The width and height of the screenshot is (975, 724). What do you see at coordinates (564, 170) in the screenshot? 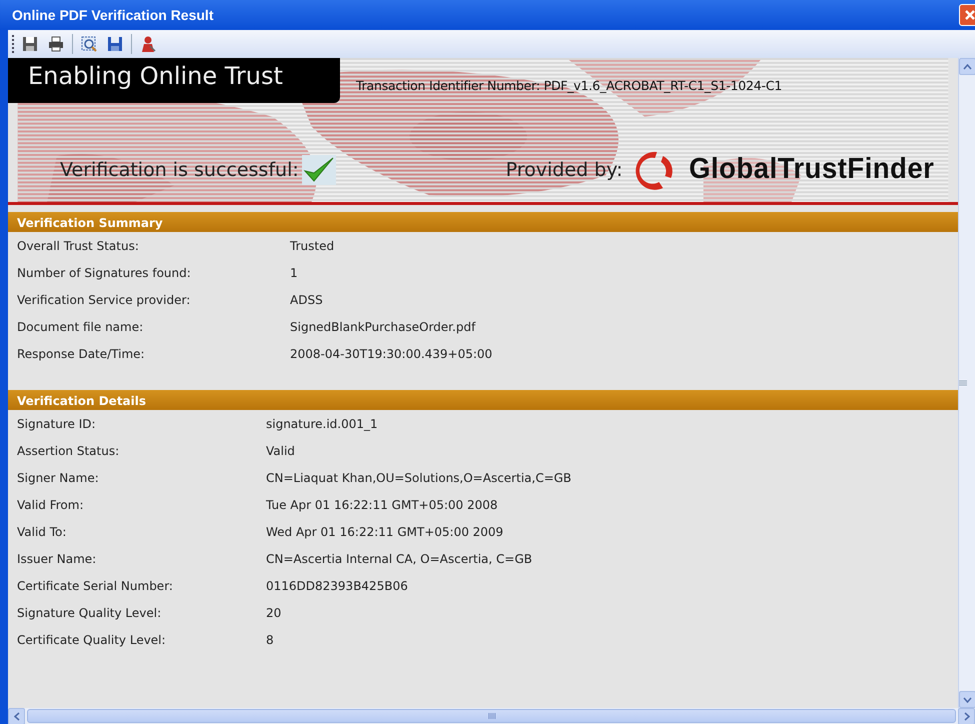
I see `provider-label: Provided by:` at bounding box center [564, 170].